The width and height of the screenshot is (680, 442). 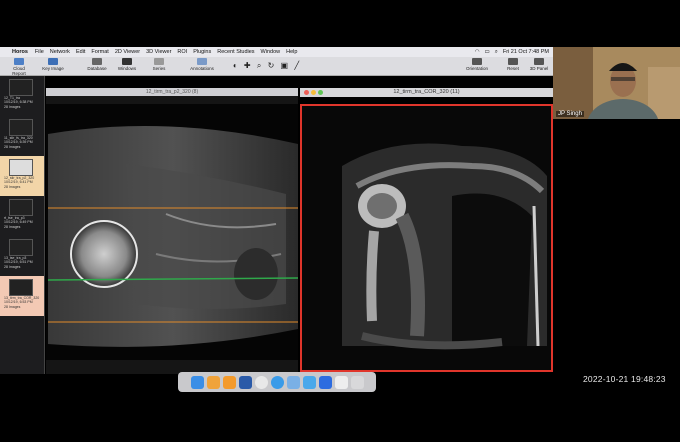 What do you see at coordinates (325, 382) in the screenshot?
I see `zoom-icon` at bounding box center [325, 382].